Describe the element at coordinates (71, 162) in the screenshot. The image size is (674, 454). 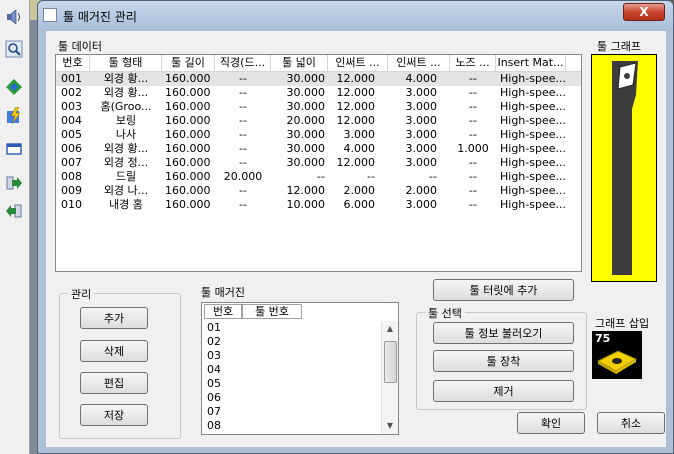
I see `table-cell: 007` at that location.